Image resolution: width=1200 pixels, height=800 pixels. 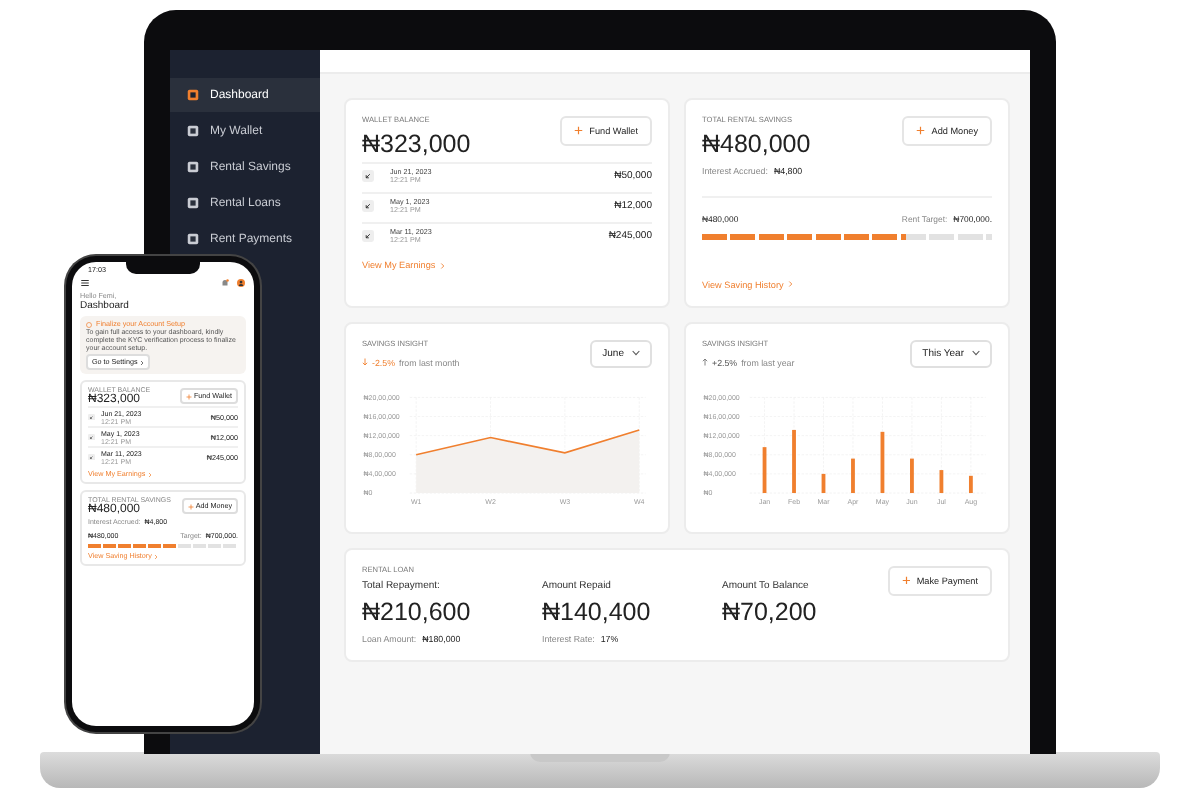 What do you see at coordinates (417, 611) in the screenshot?
I see `stat-value: ₦210,600` at bounding box center [417, 611].